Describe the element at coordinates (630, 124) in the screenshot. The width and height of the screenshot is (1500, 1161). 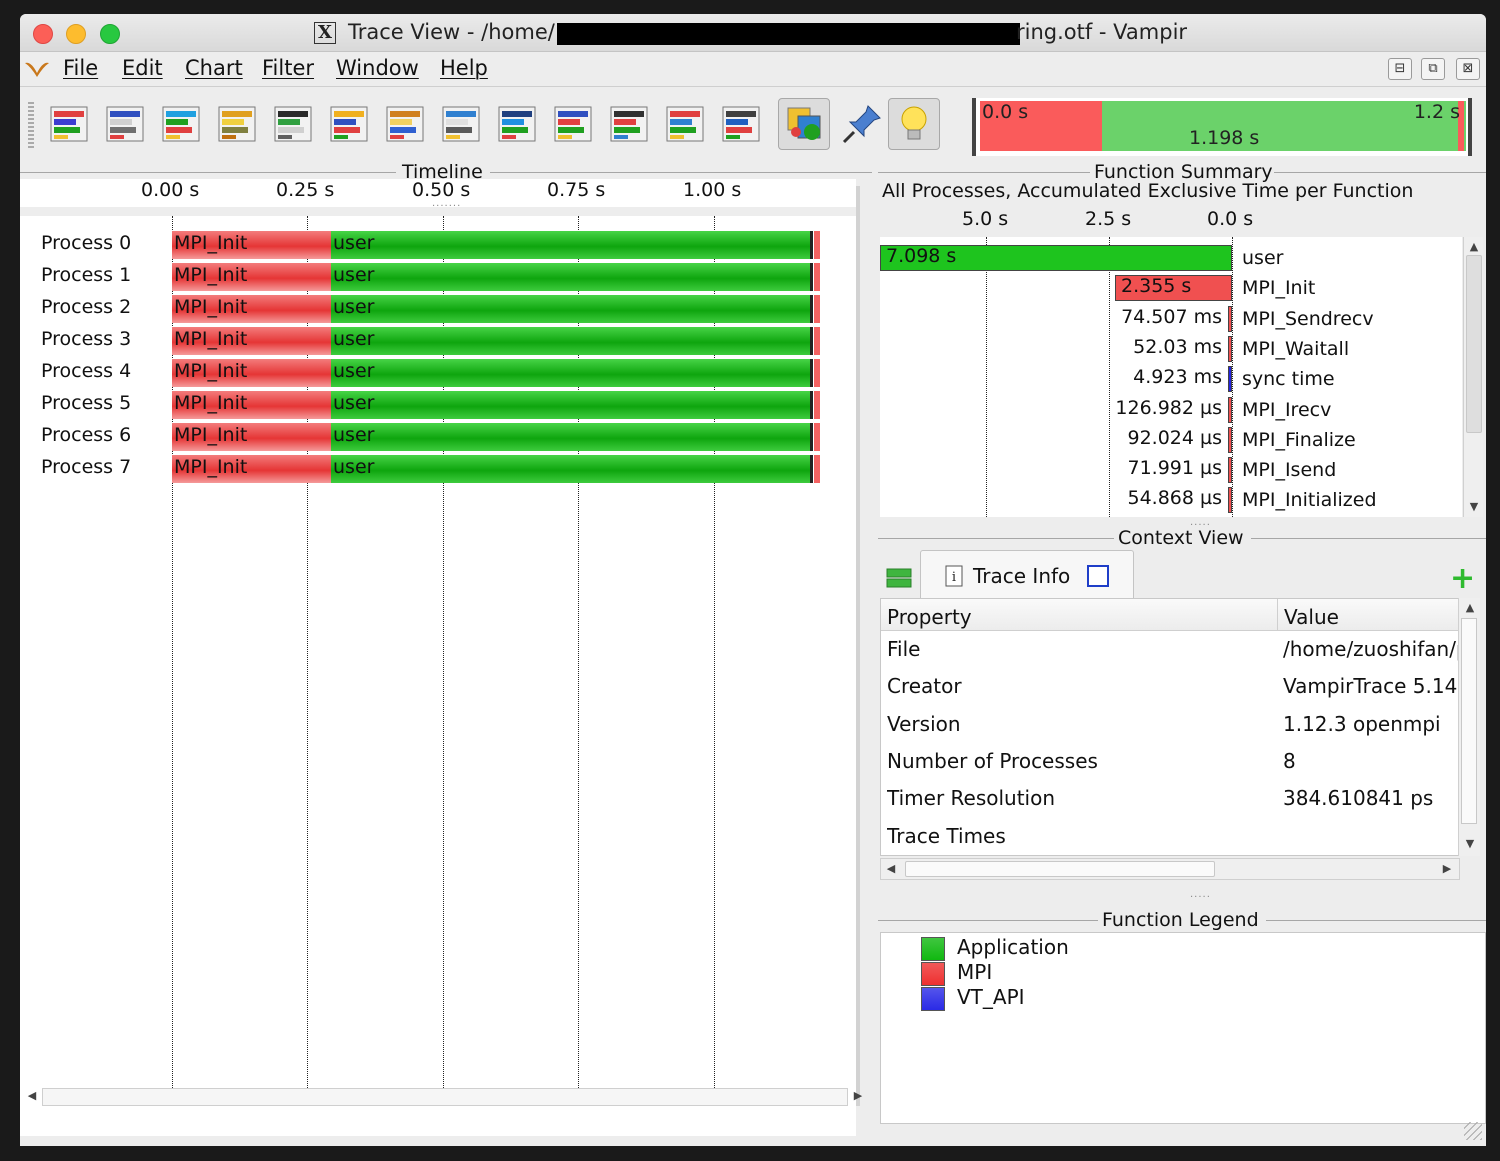
I see `call-tree-icon` at that location.